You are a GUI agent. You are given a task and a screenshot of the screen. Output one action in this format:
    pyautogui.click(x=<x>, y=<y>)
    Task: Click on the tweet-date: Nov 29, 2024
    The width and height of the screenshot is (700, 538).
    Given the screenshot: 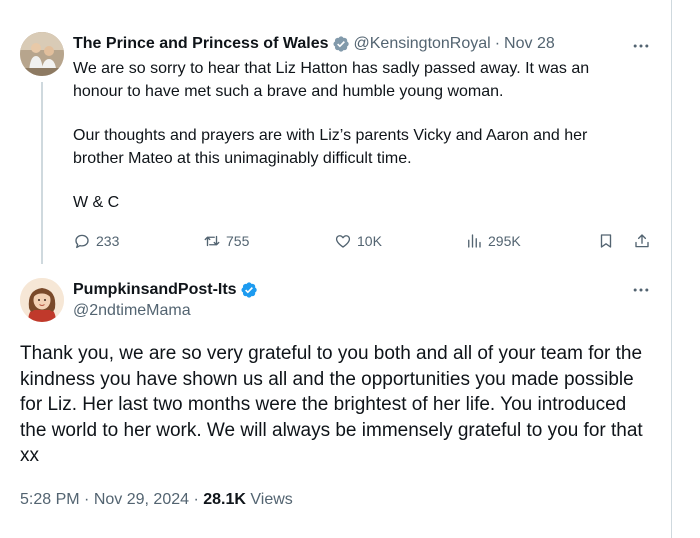 What is the action you would take?
    pyautogui.click(x=141, y=499)
    